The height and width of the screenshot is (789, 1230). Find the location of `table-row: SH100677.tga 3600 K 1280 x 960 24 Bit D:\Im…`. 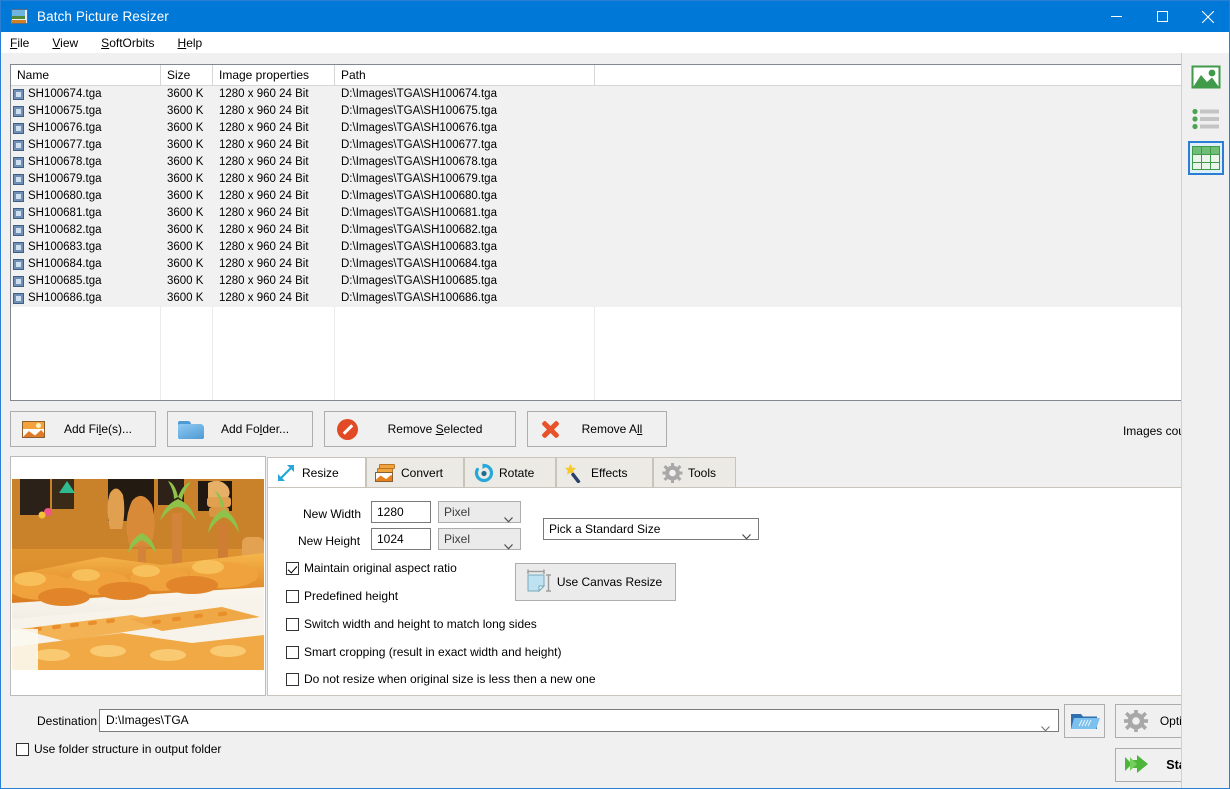

table-row: SH100677.tga 3600 K 1280 x 960 24 Bit D:\Im… is located at coordinates (596, 145).